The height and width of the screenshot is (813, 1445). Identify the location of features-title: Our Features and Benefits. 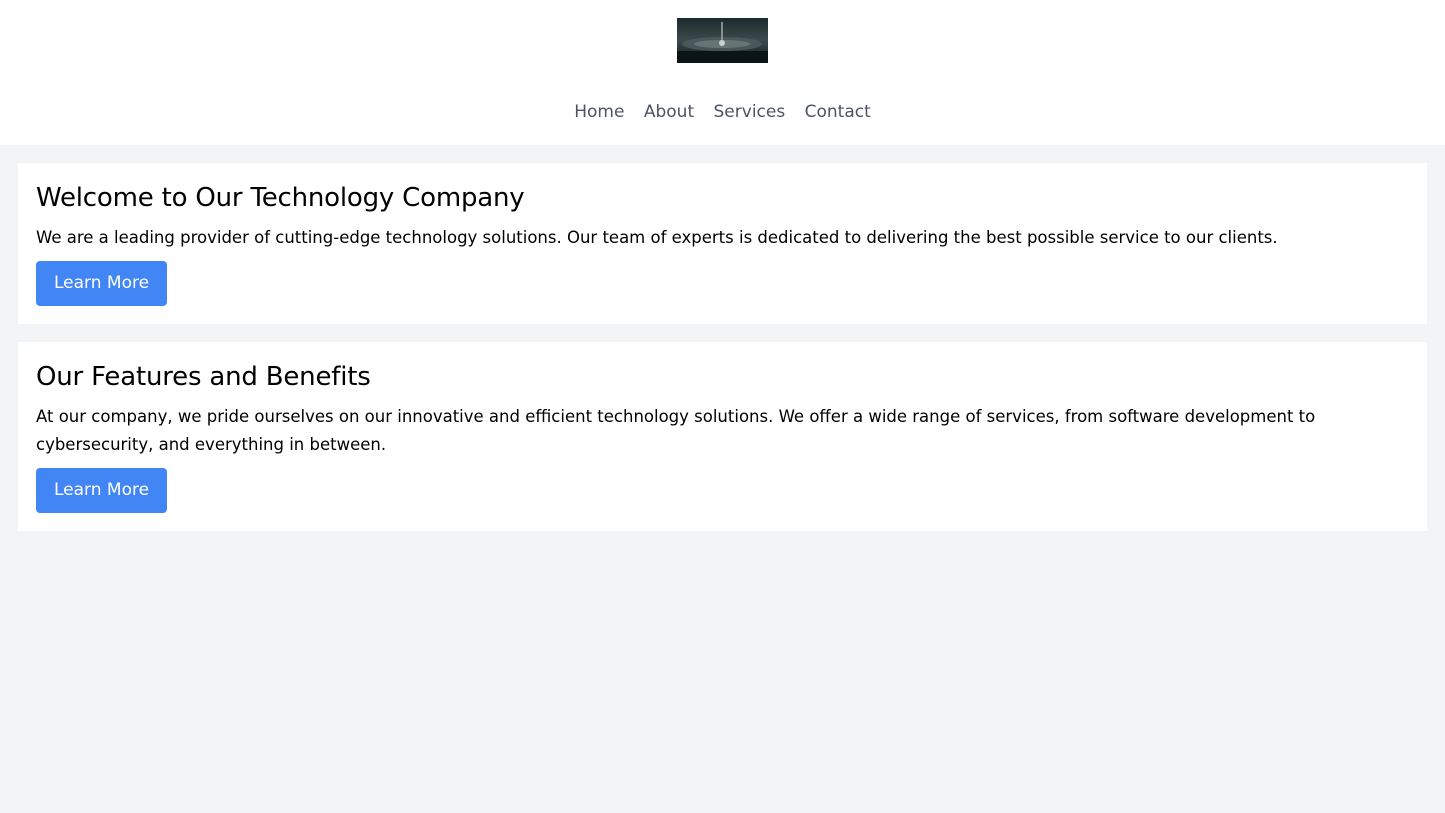
(203, 377).